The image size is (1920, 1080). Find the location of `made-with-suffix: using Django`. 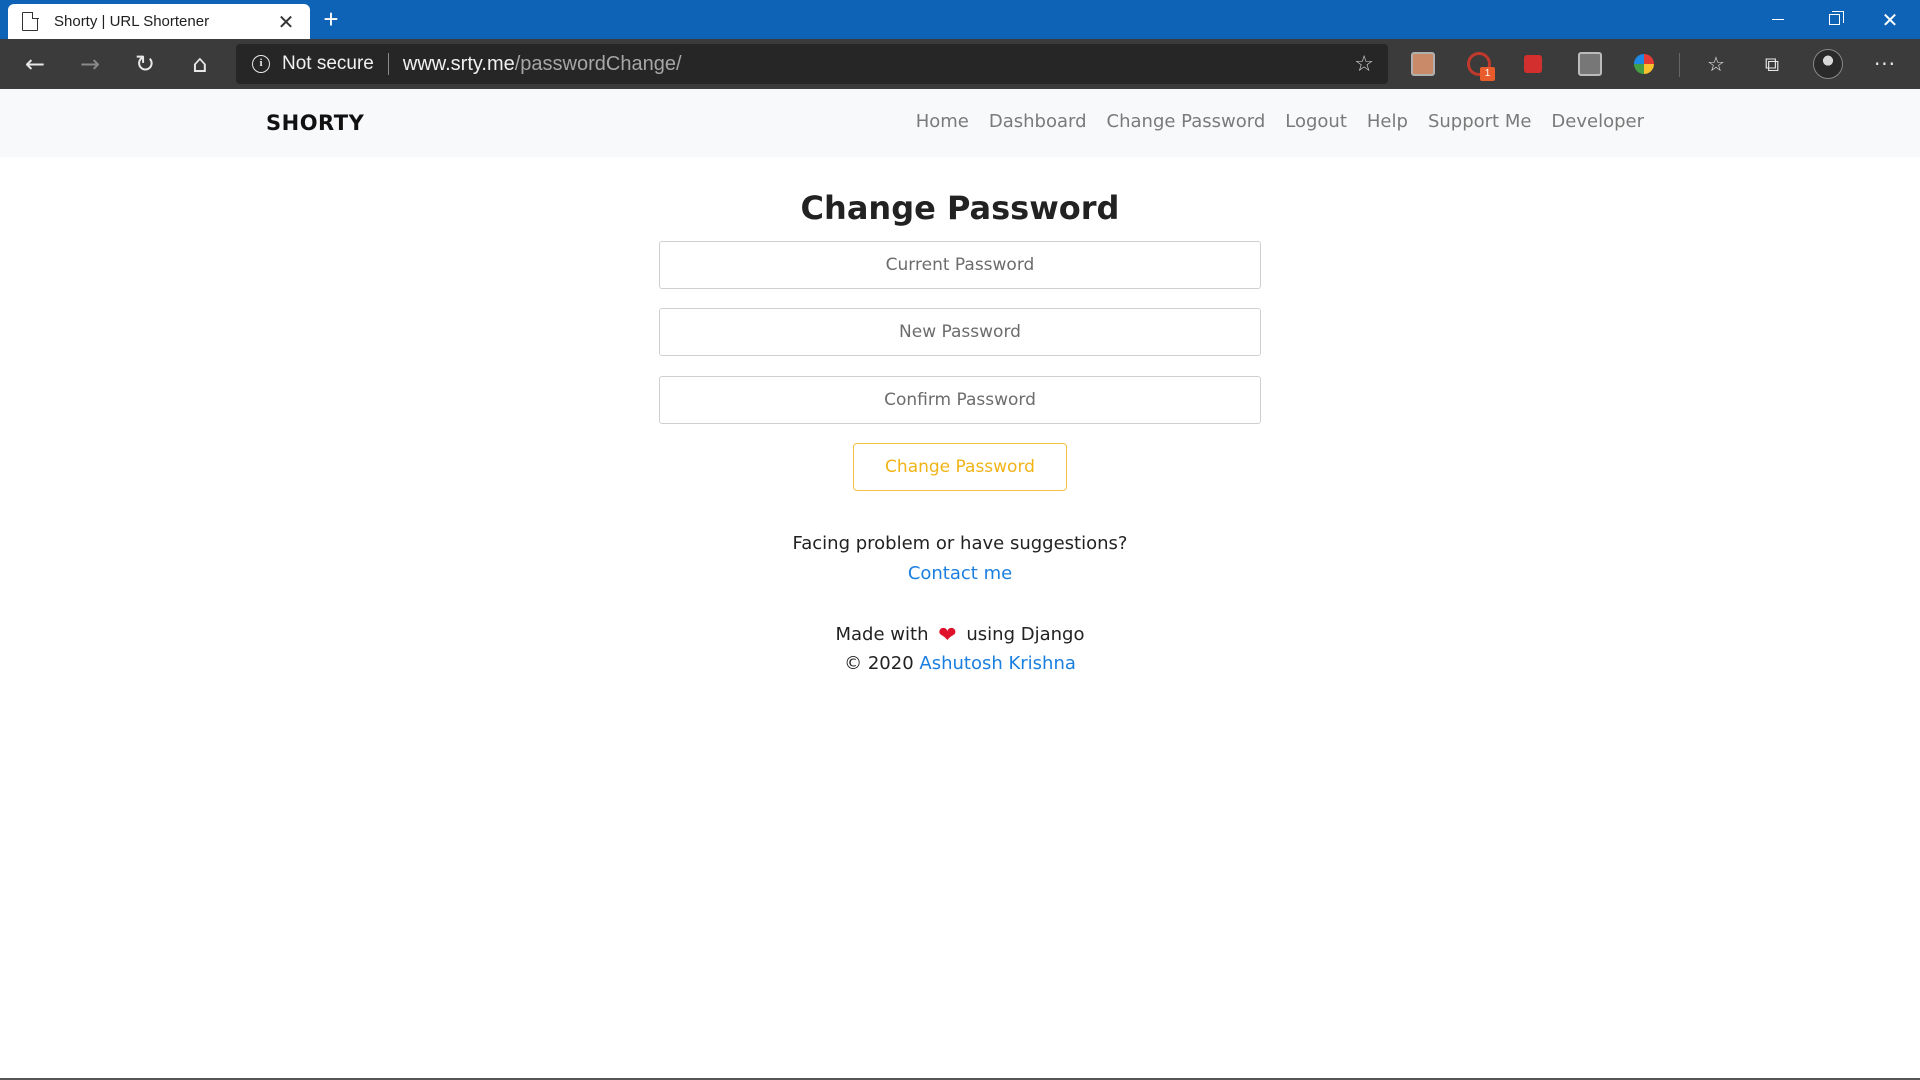

made-with-suffix: using Django is located at coordinates (1025, 634).